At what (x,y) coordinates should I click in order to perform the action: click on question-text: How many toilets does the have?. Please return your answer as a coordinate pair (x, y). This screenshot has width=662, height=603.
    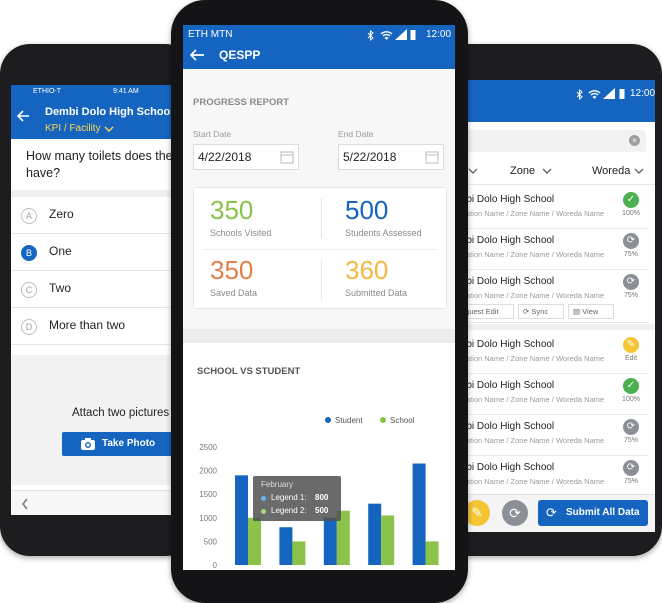
    Looking at the image, I should click on (99, 164).